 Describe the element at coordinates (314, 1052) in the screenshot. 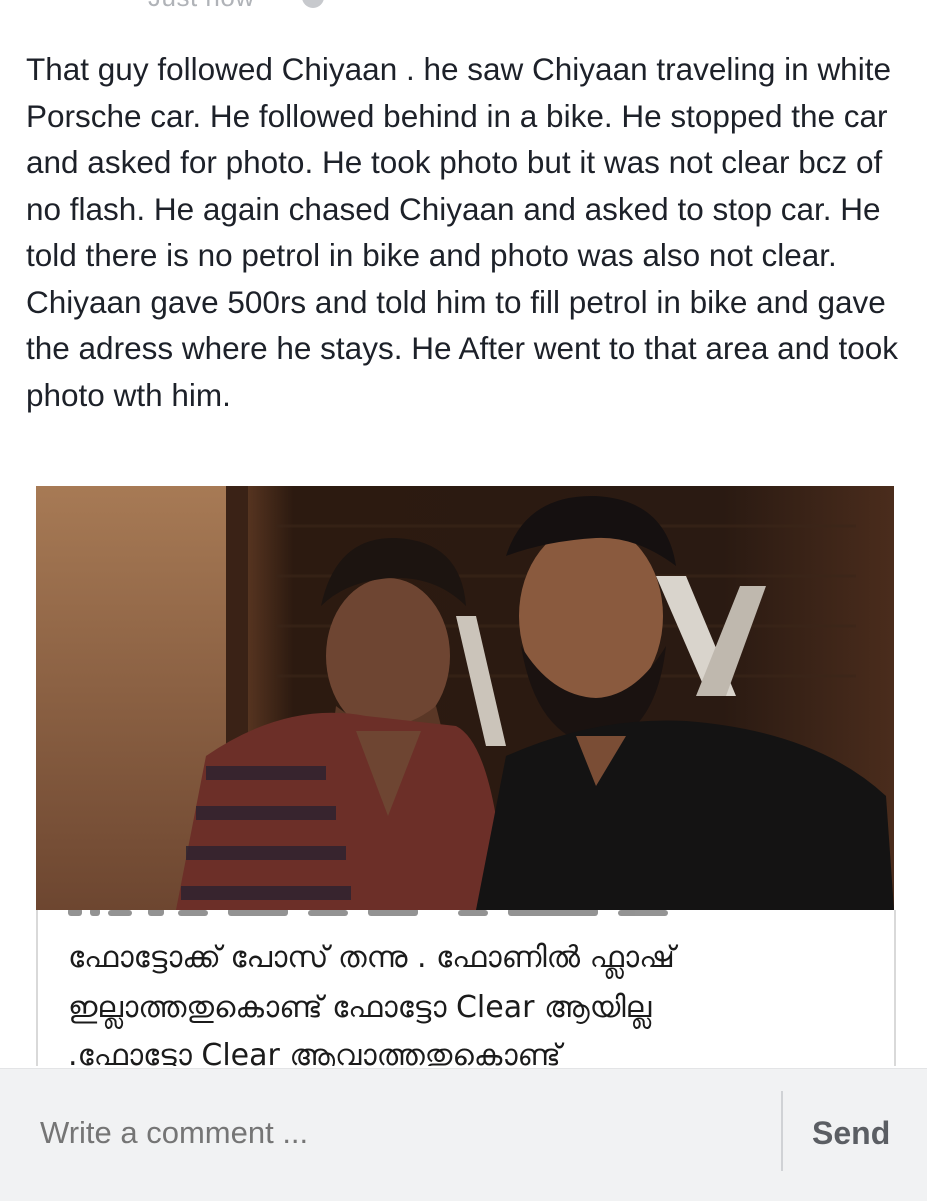

I see `caption-line-3: .ഫോട്ടോ Clear ആവാത്തതുകൊണ്ട്` at that location.